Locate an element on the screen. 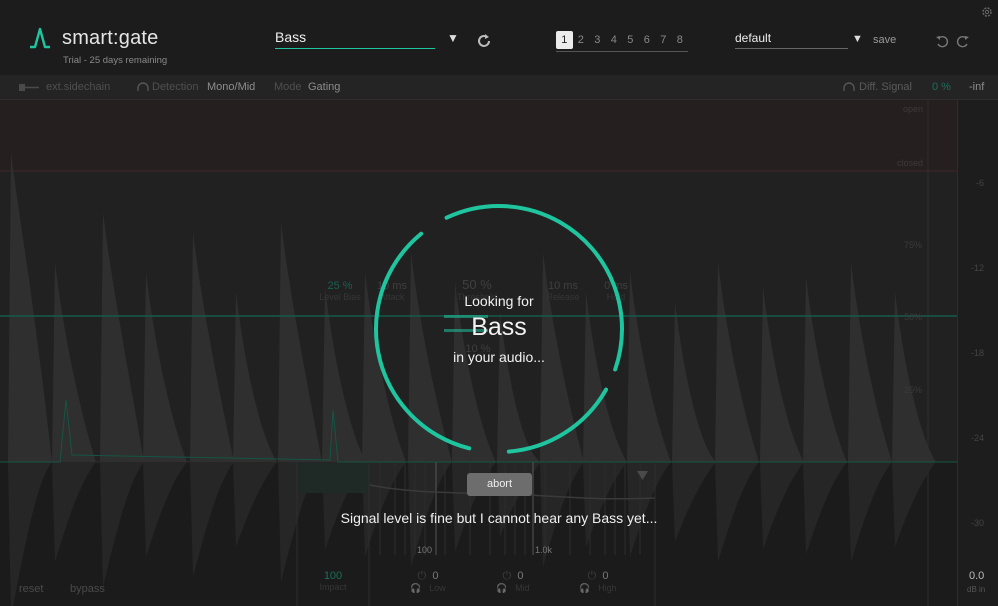 The width and height of the screenshot is (998, 606). meter-tick: -6 is located at coordinates (979, 183).